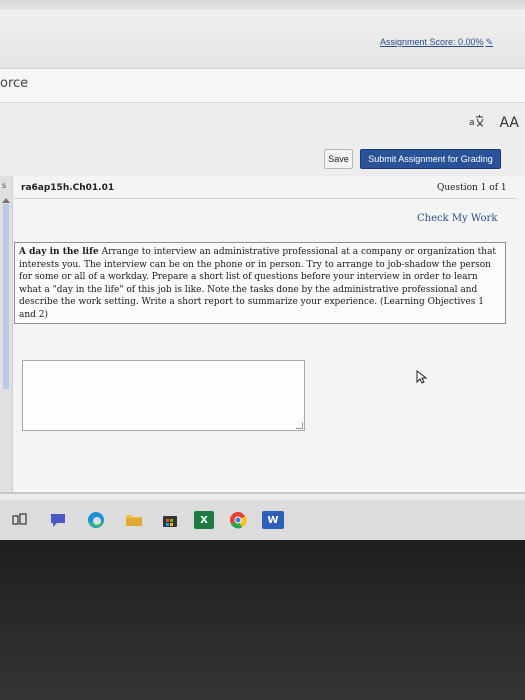  I want to click on svg-text: a, so click(472, 123).